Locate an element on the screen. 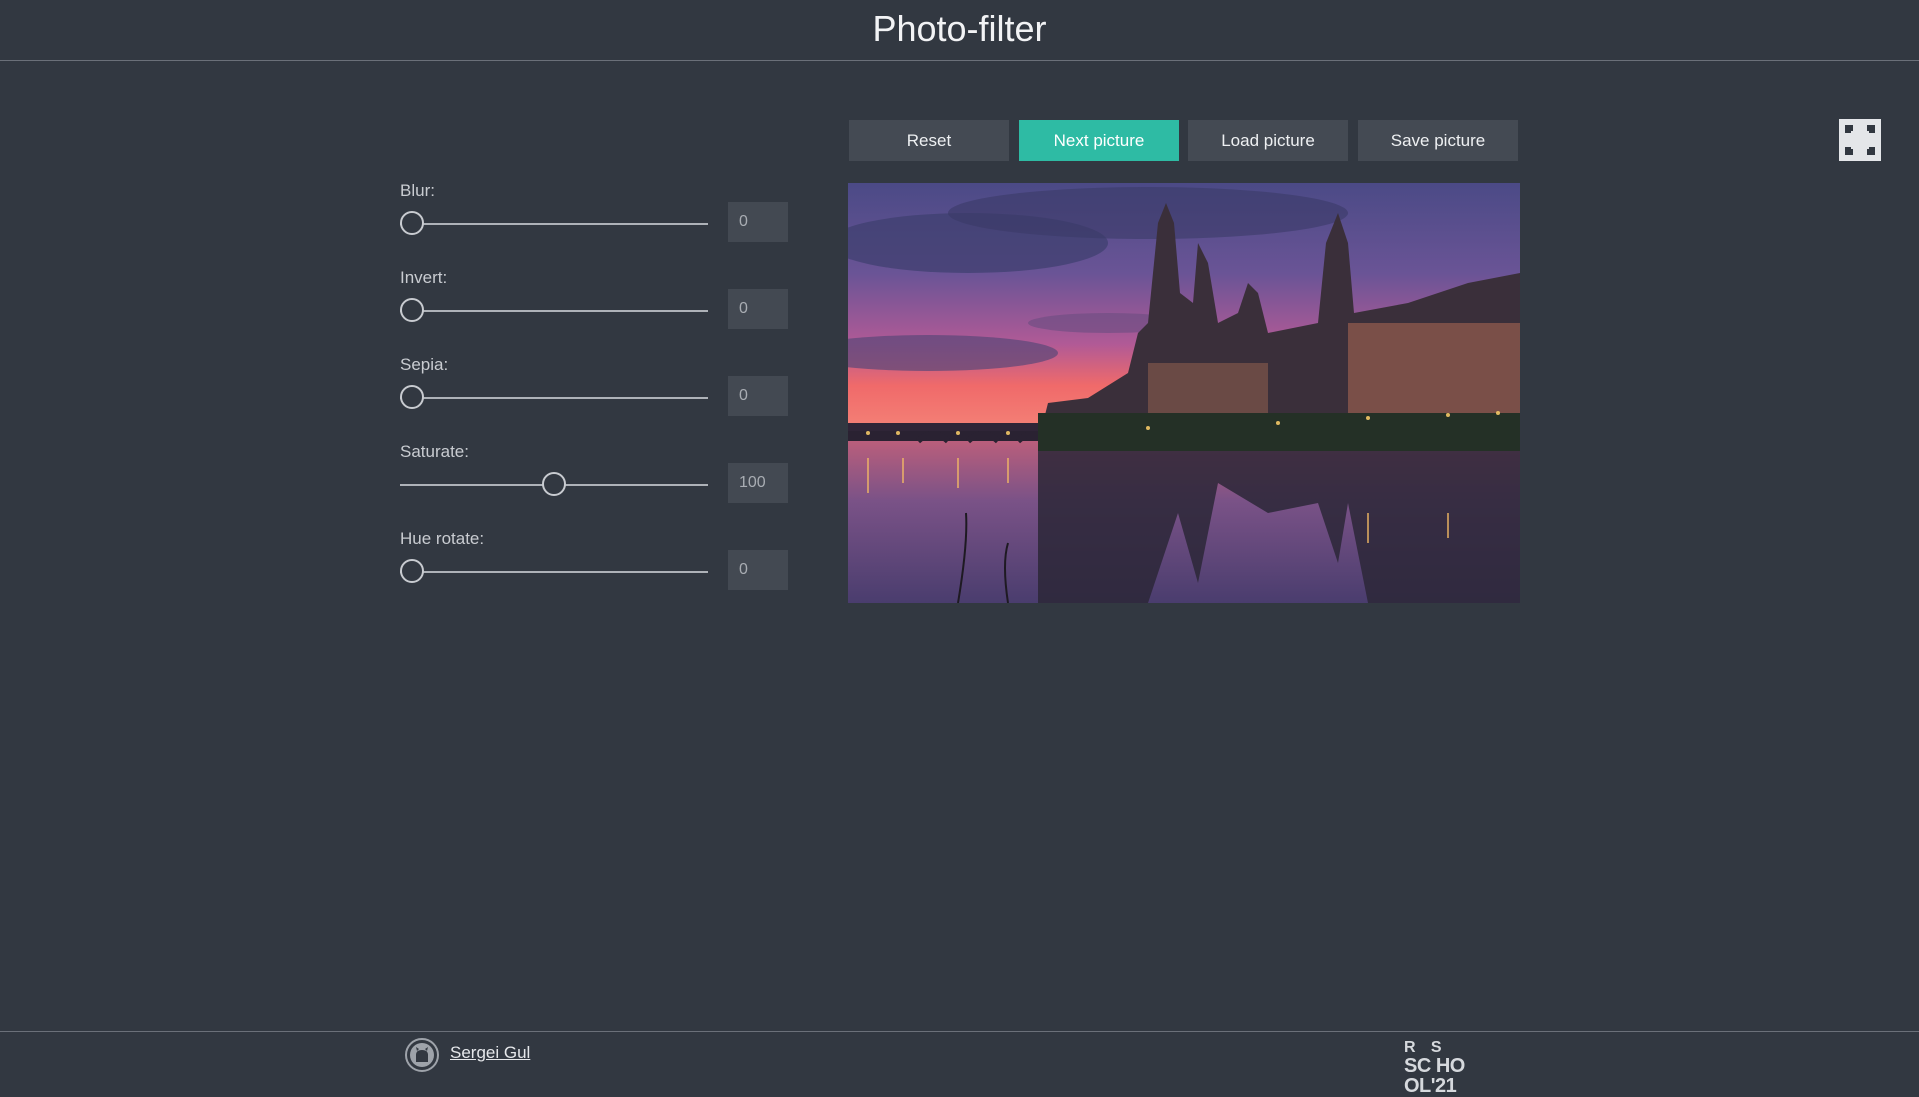 This screenshot has height=1097, width=1919. fullscreen-icon is located at coordinates (1860, 140).